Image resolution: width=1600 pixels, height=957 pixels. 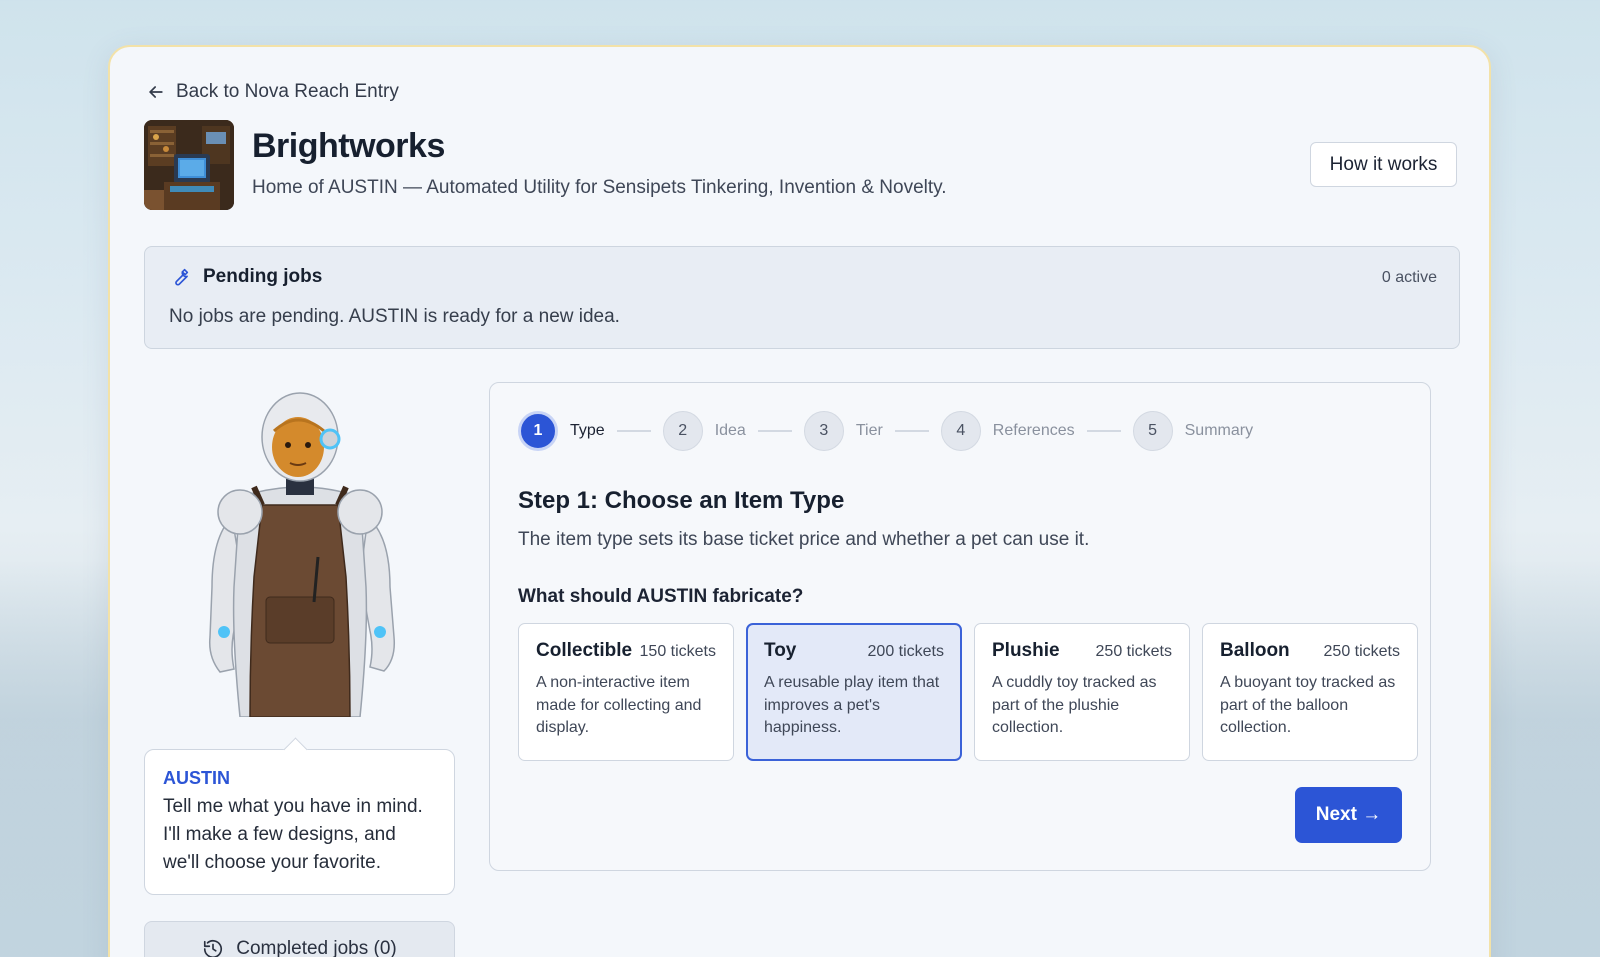 What do you see at coordinates (561, 431) in the screenshot?
I see `step-type: 1 Type` at bounding box center [561, 431].